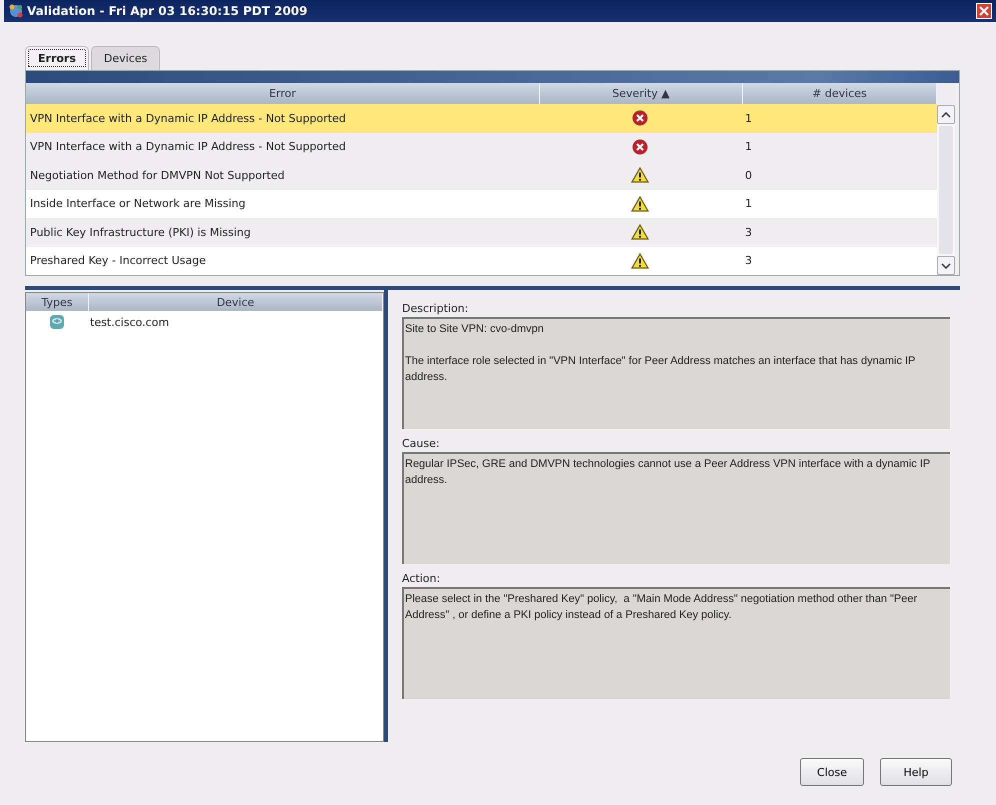 Image resolution: width=996 pixels, height=805 pixels. Describe the element at coordinates (140, 232) in the screenshot. I see `table-cell: Public Key Infrastructure (PKI) is Missing` at that location.